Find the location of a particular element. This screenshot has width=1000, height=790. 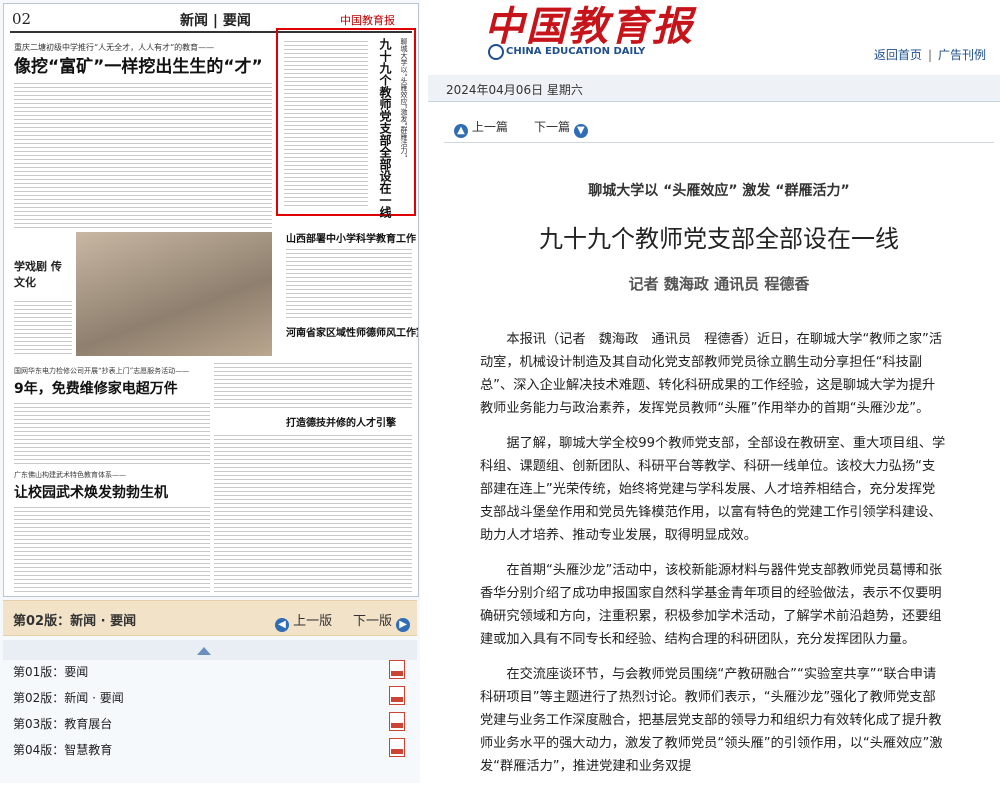

story-shanxi-title: 山西部署中小学科学教育工作 is located at coordinates (351, 237).